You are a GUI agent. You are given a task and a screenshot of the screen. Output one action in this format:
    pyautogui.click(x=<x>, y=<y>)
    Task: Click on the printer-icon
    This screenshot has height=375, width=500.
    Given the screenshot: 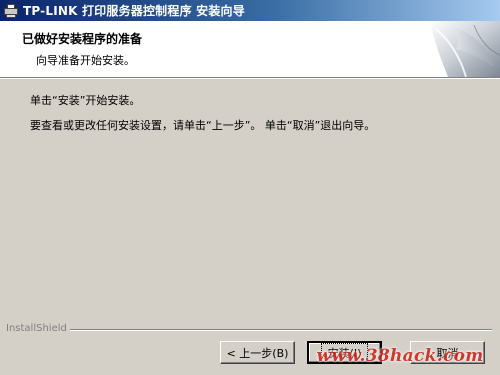 What is the action you would take?
    pyautogui.click(x=11, y=11)
    